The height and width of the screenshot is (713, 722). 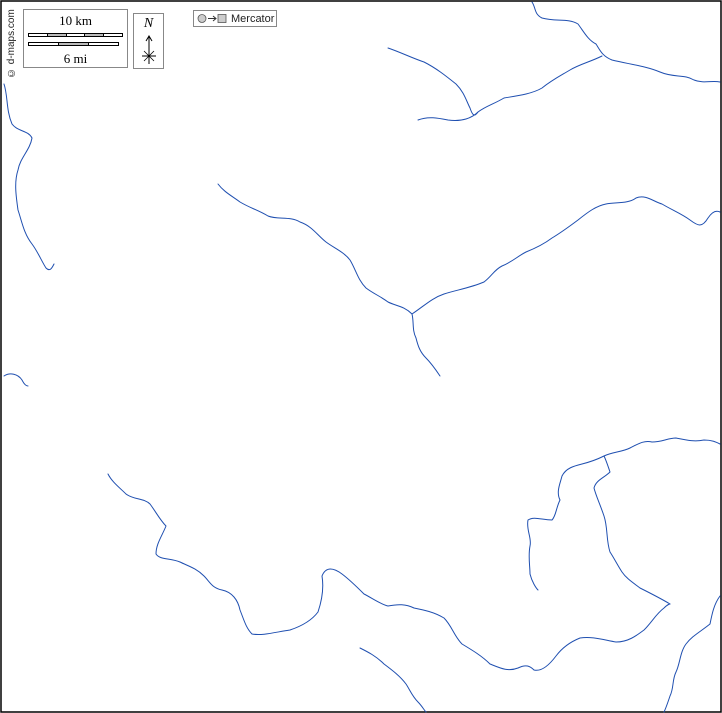 I want to click on circle-arrow-square-icon, so click(x=212, y=18).